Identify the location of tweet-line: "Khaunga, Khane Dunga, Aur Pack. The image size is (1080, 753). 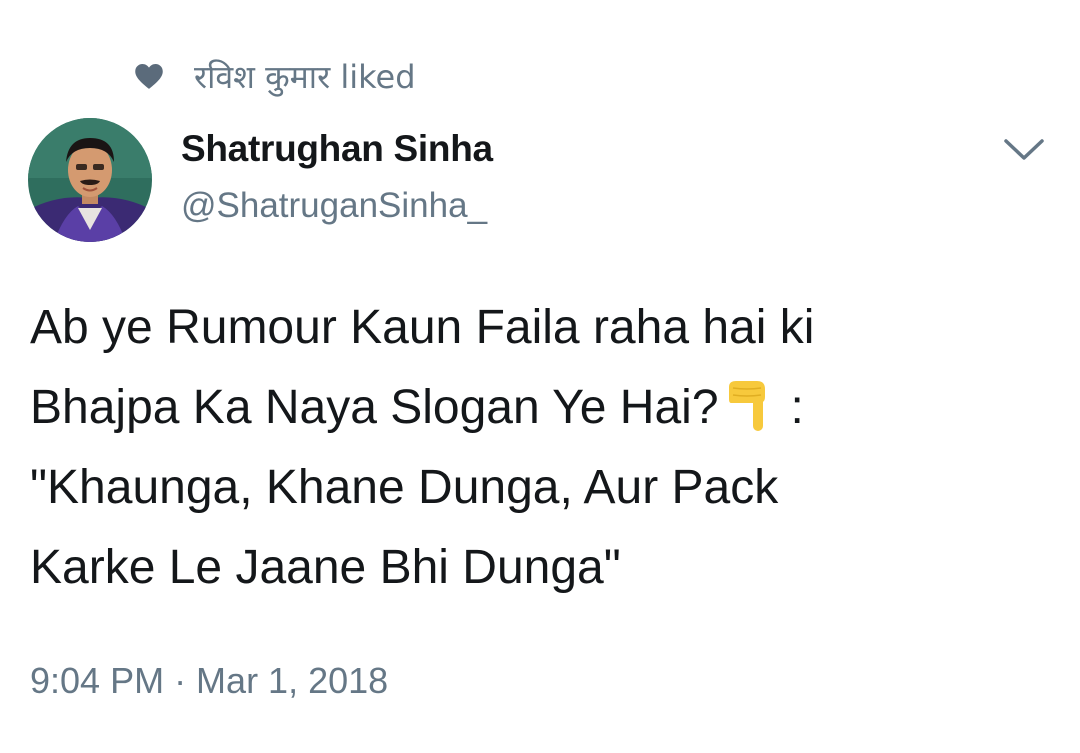
(404, 487).